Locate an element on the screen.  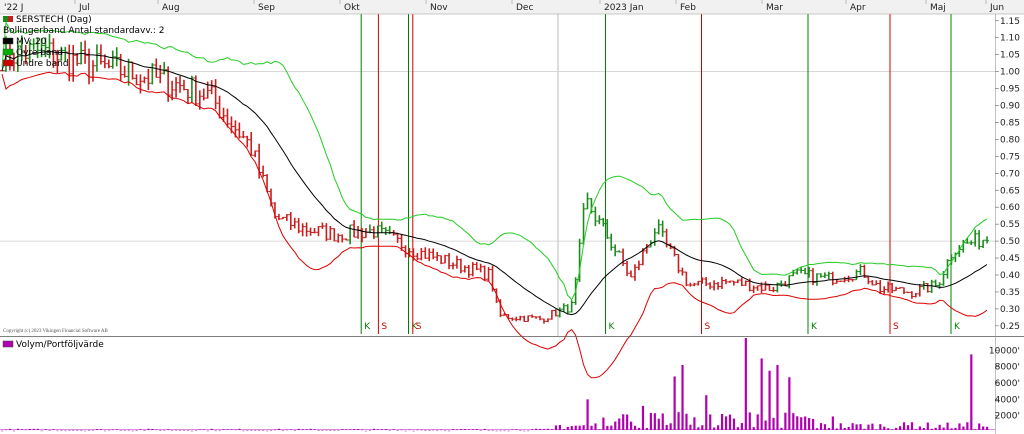
y-tick-label: 0.45 is located at coordinates (1010, 259).